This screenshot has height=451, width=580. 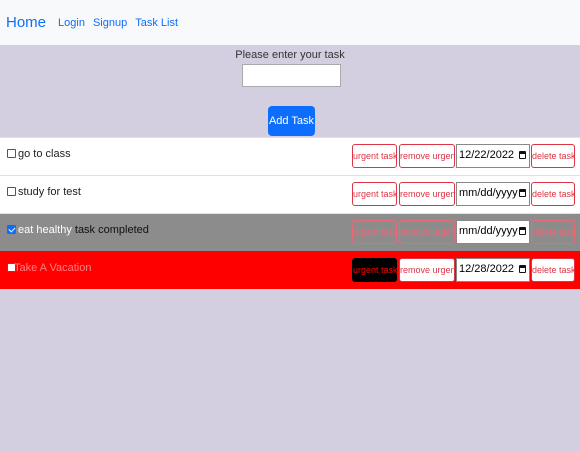 I want to click on home-link: Home, so click(x=26, y=22).